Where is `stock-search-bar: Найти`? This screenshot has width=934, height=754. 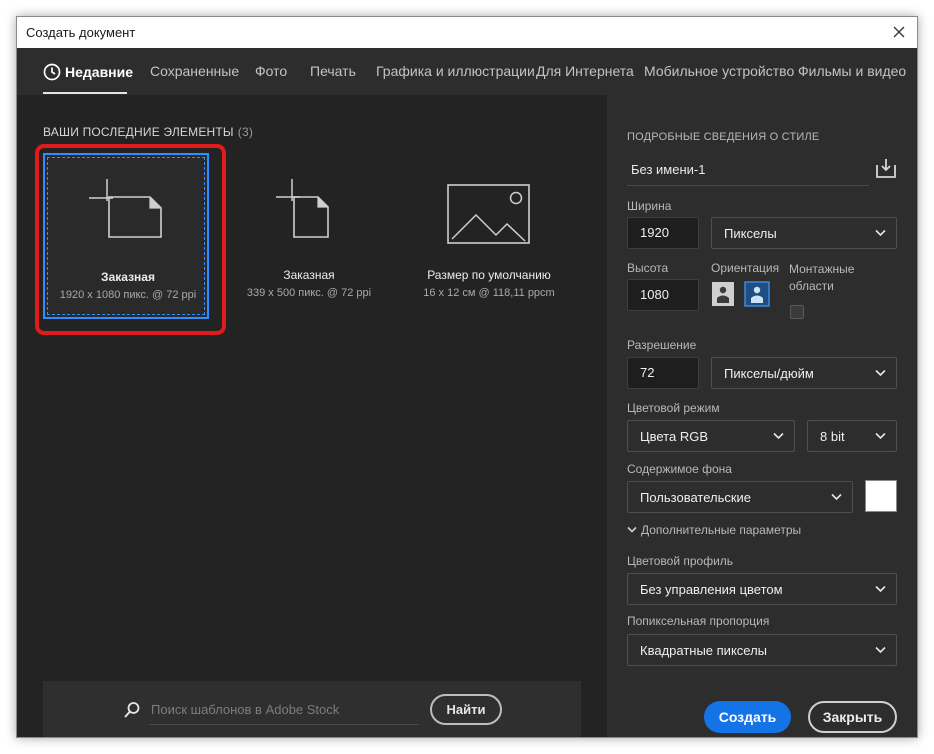
stock-search-bar: Найти is located at coordinates (312, 709).